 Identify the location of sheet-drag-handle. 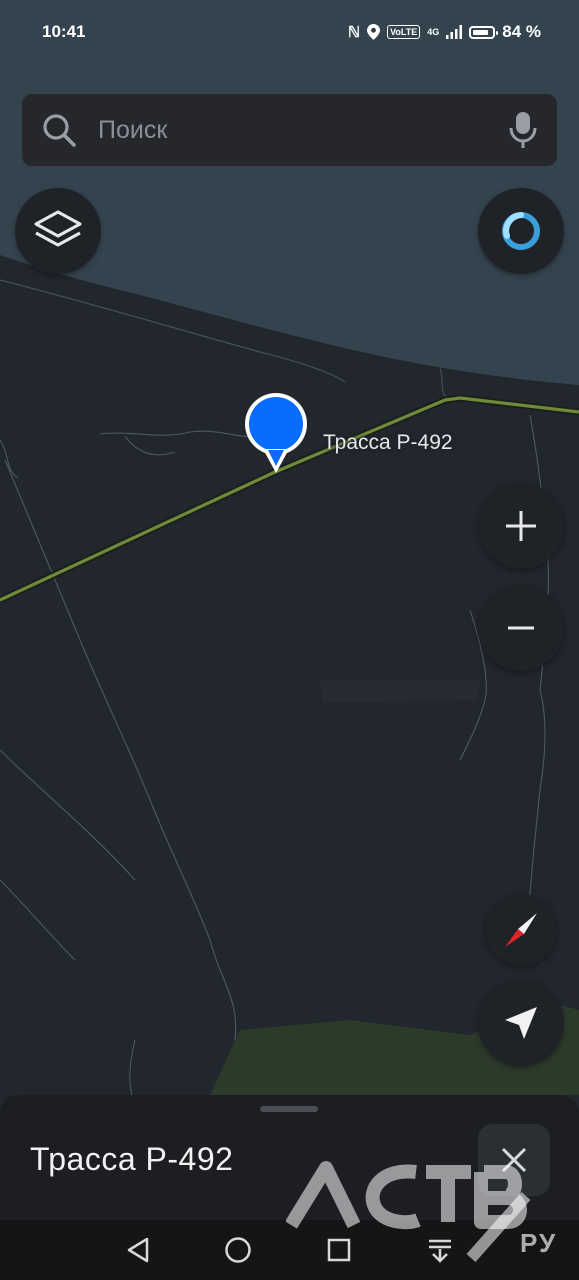
(289, 1109).